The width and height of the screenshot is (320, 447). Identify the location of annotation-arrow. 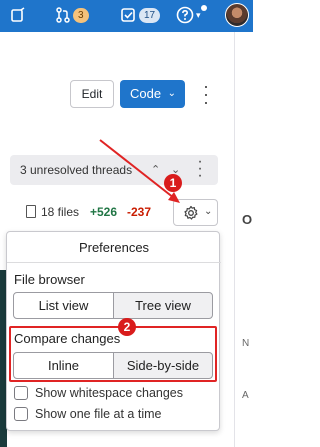
(139, 171).